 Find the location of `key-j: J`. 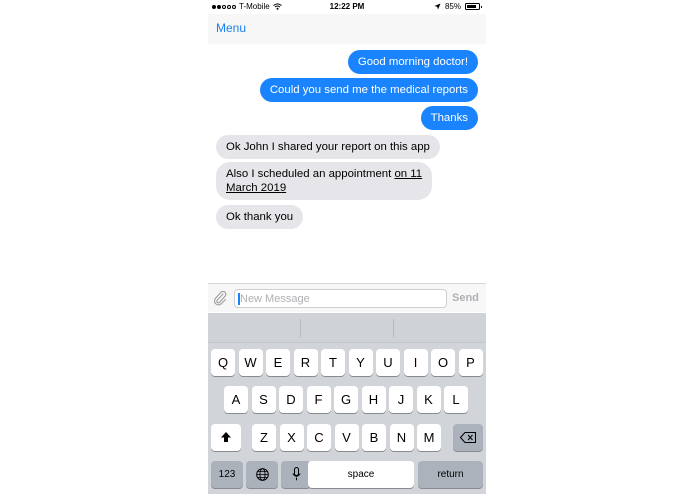

key-j: J is located at coordinates (401, 399).